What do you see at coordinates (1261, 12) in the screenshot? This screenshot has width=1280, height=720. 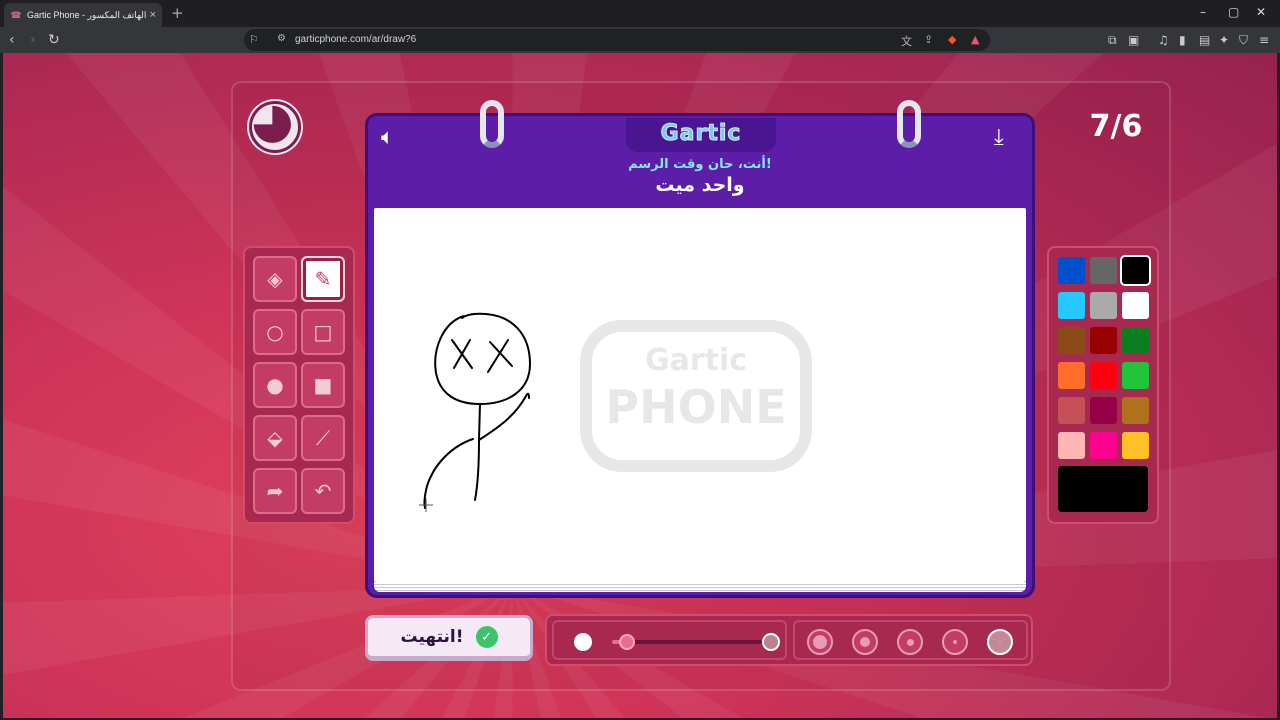 I see `close-window-icon: ✕` at bounding box center [1261, 12].